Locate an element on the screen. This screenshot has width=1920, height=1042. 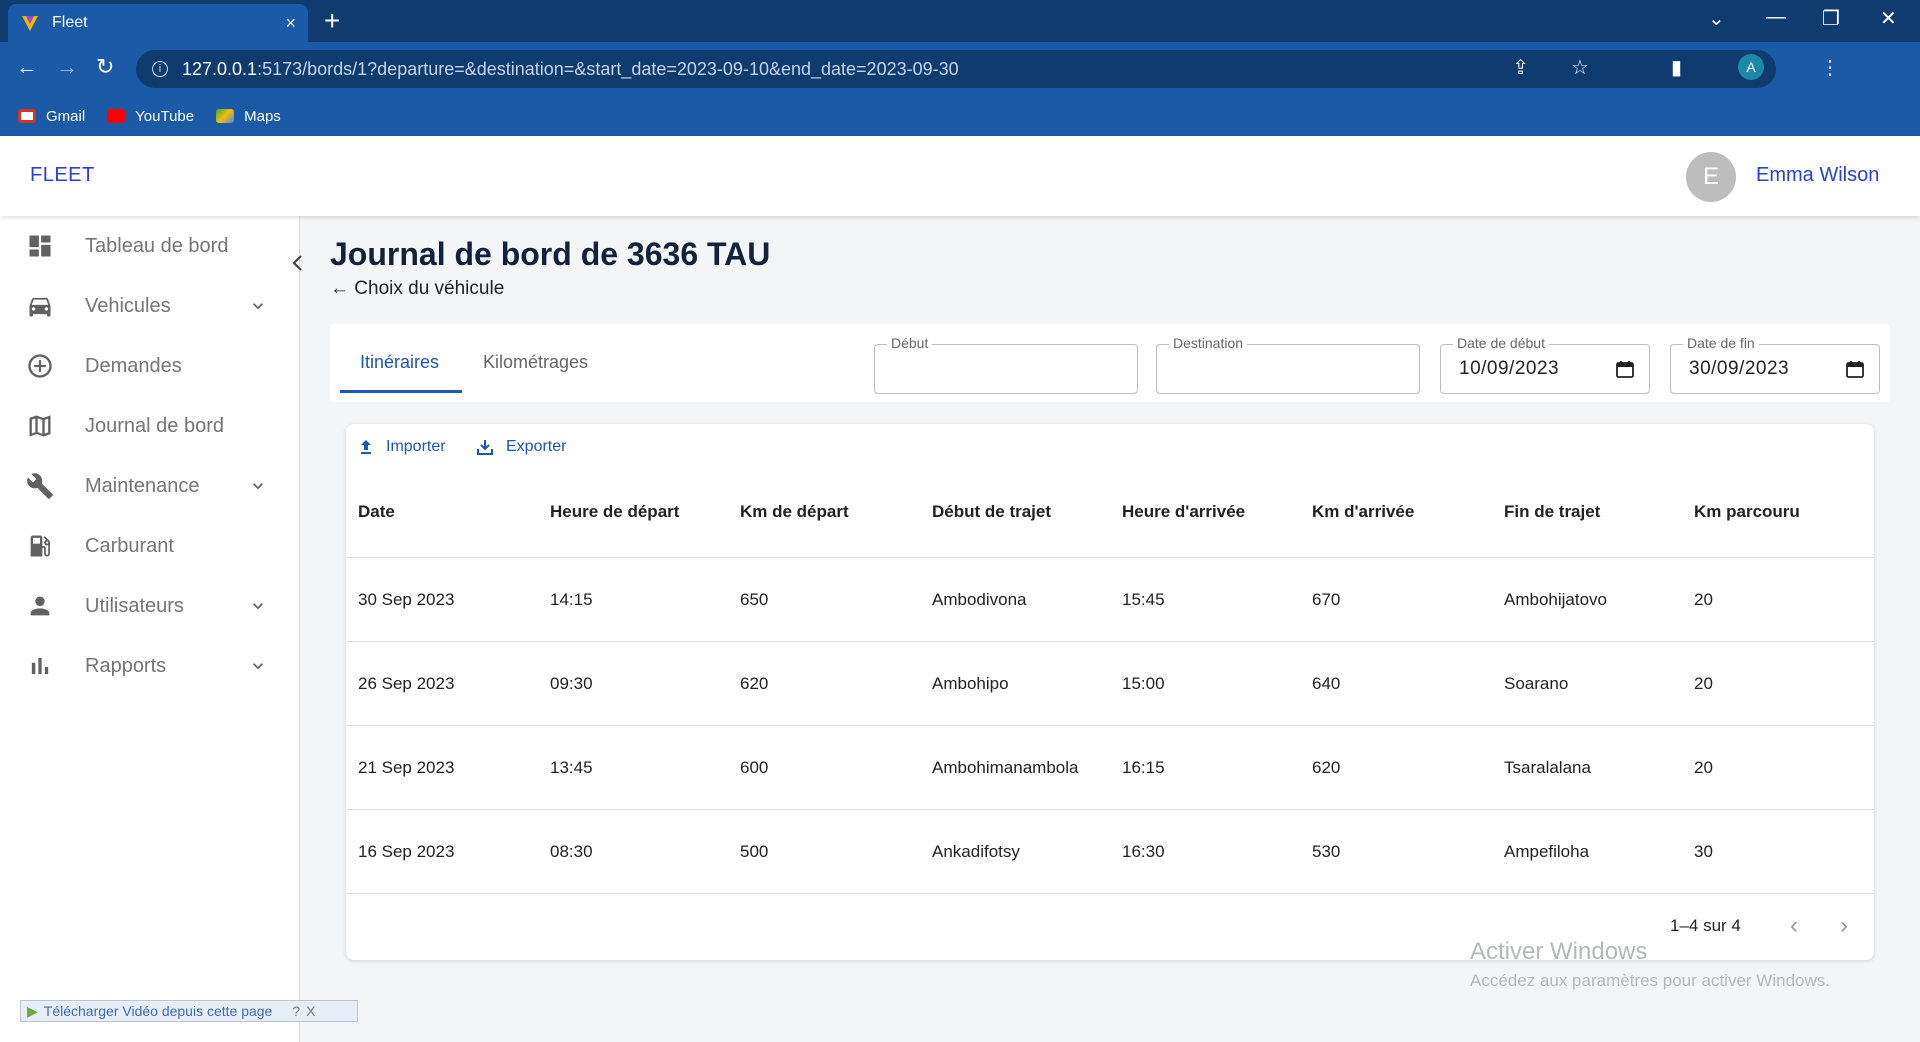
bookmark-gmail: Gmail is located at coordinates (51, 116).